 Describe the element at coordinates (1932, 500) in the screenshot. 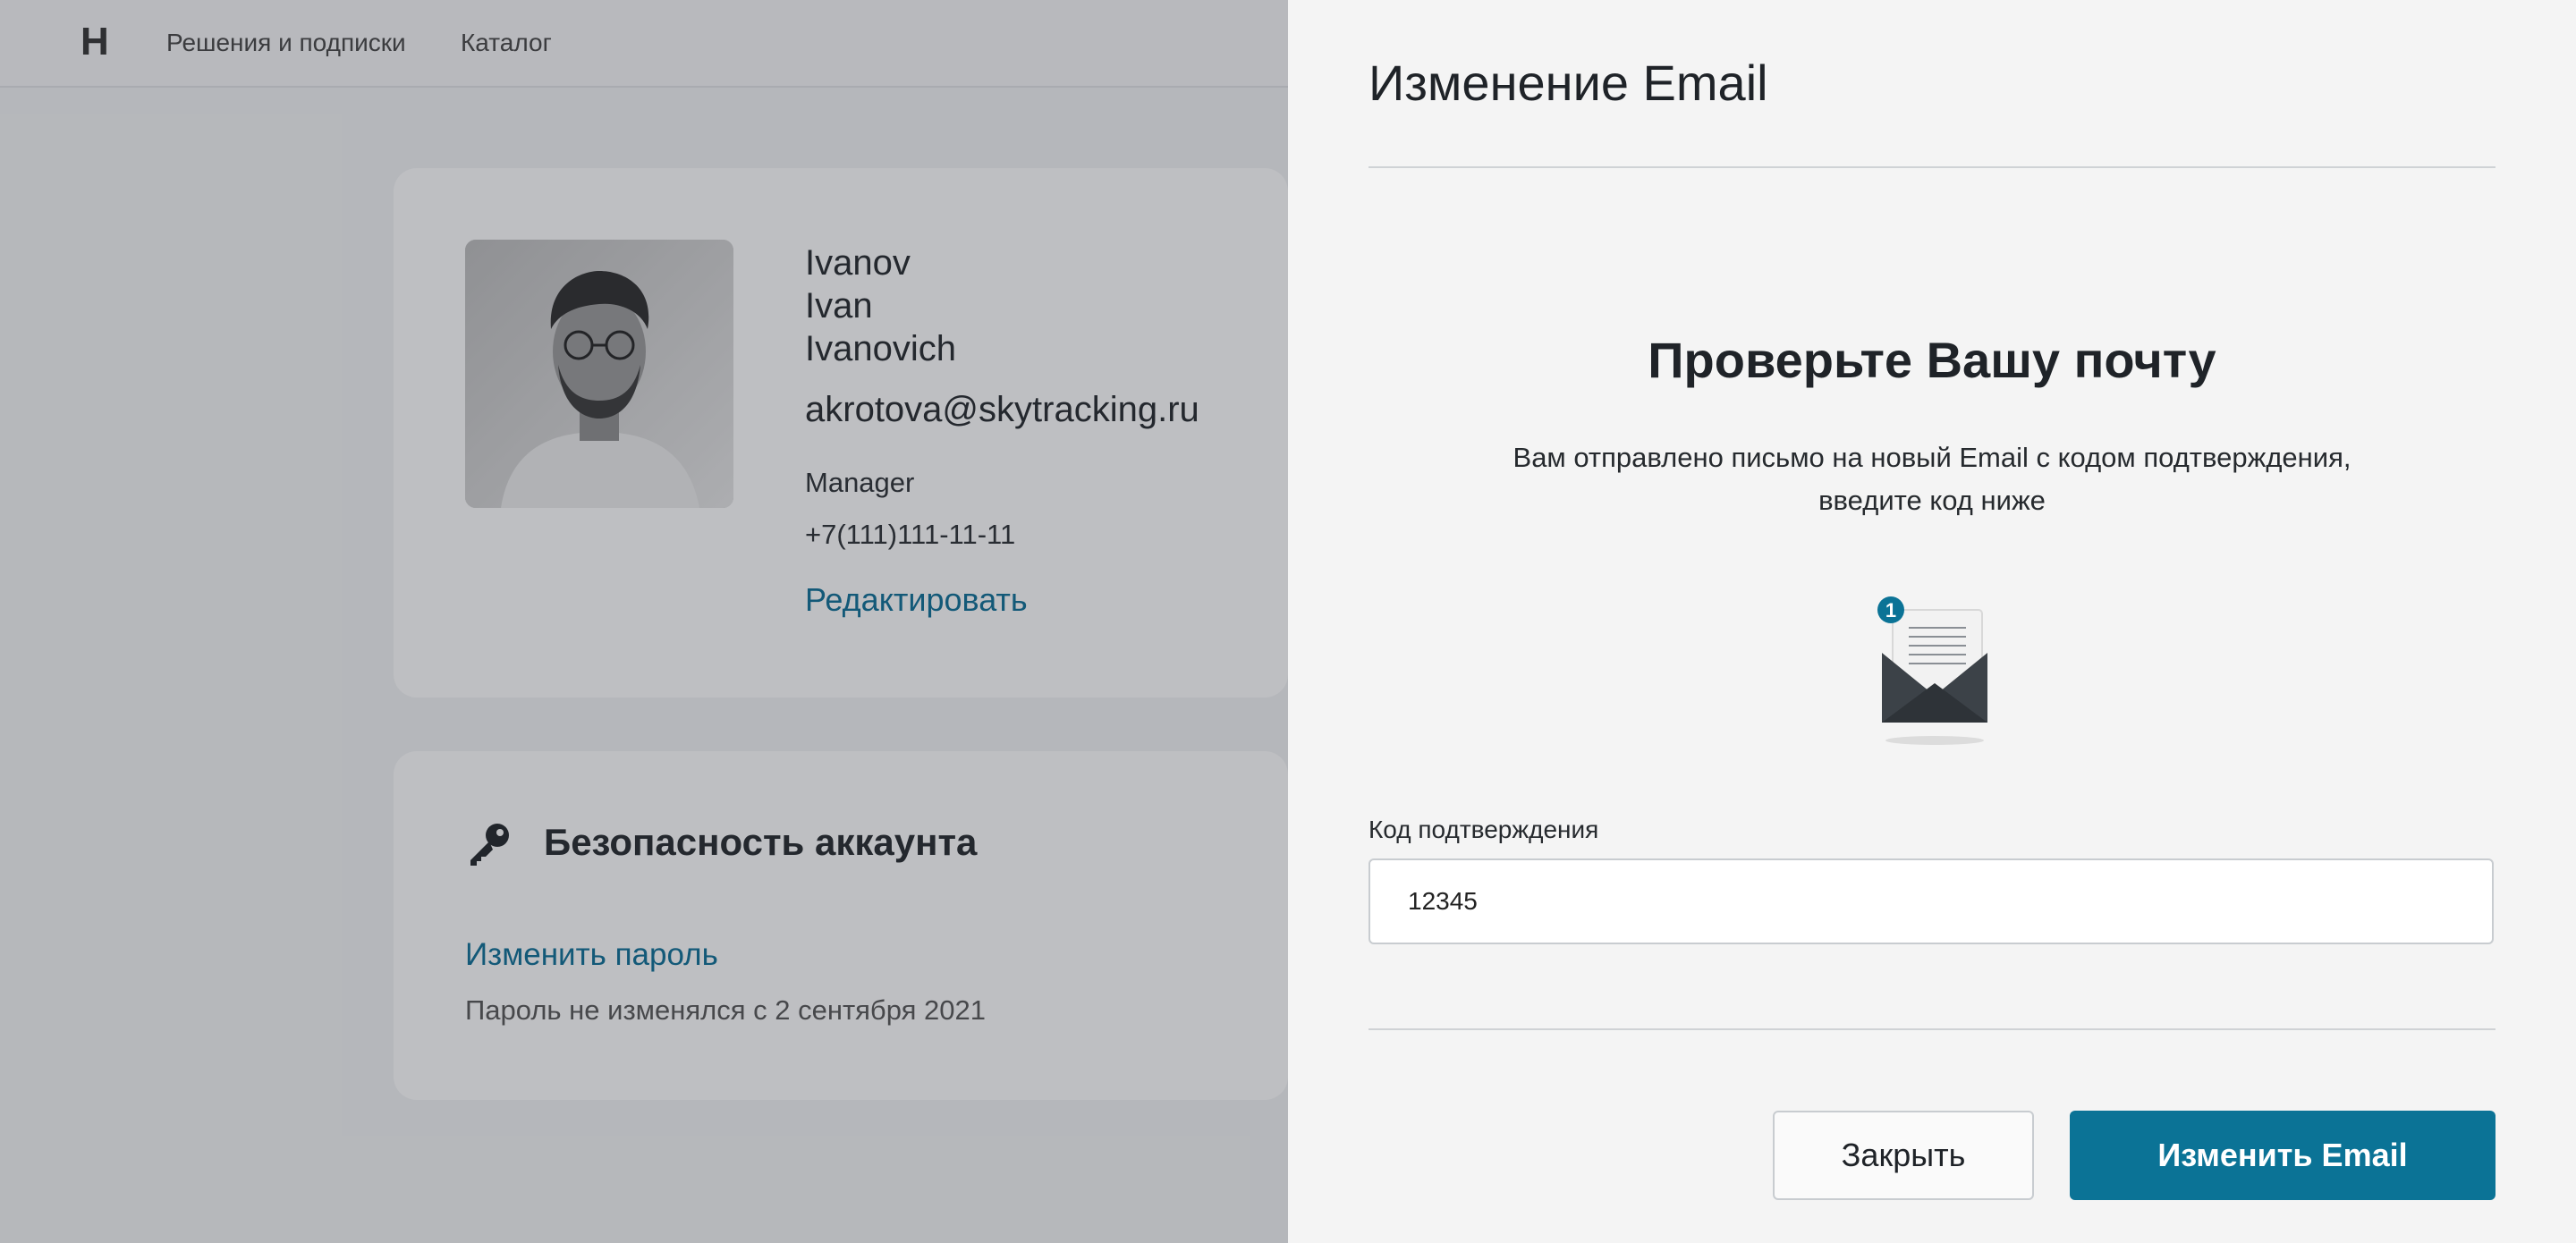

I see `check-mail-text-line2: введите код ниже` at that location.